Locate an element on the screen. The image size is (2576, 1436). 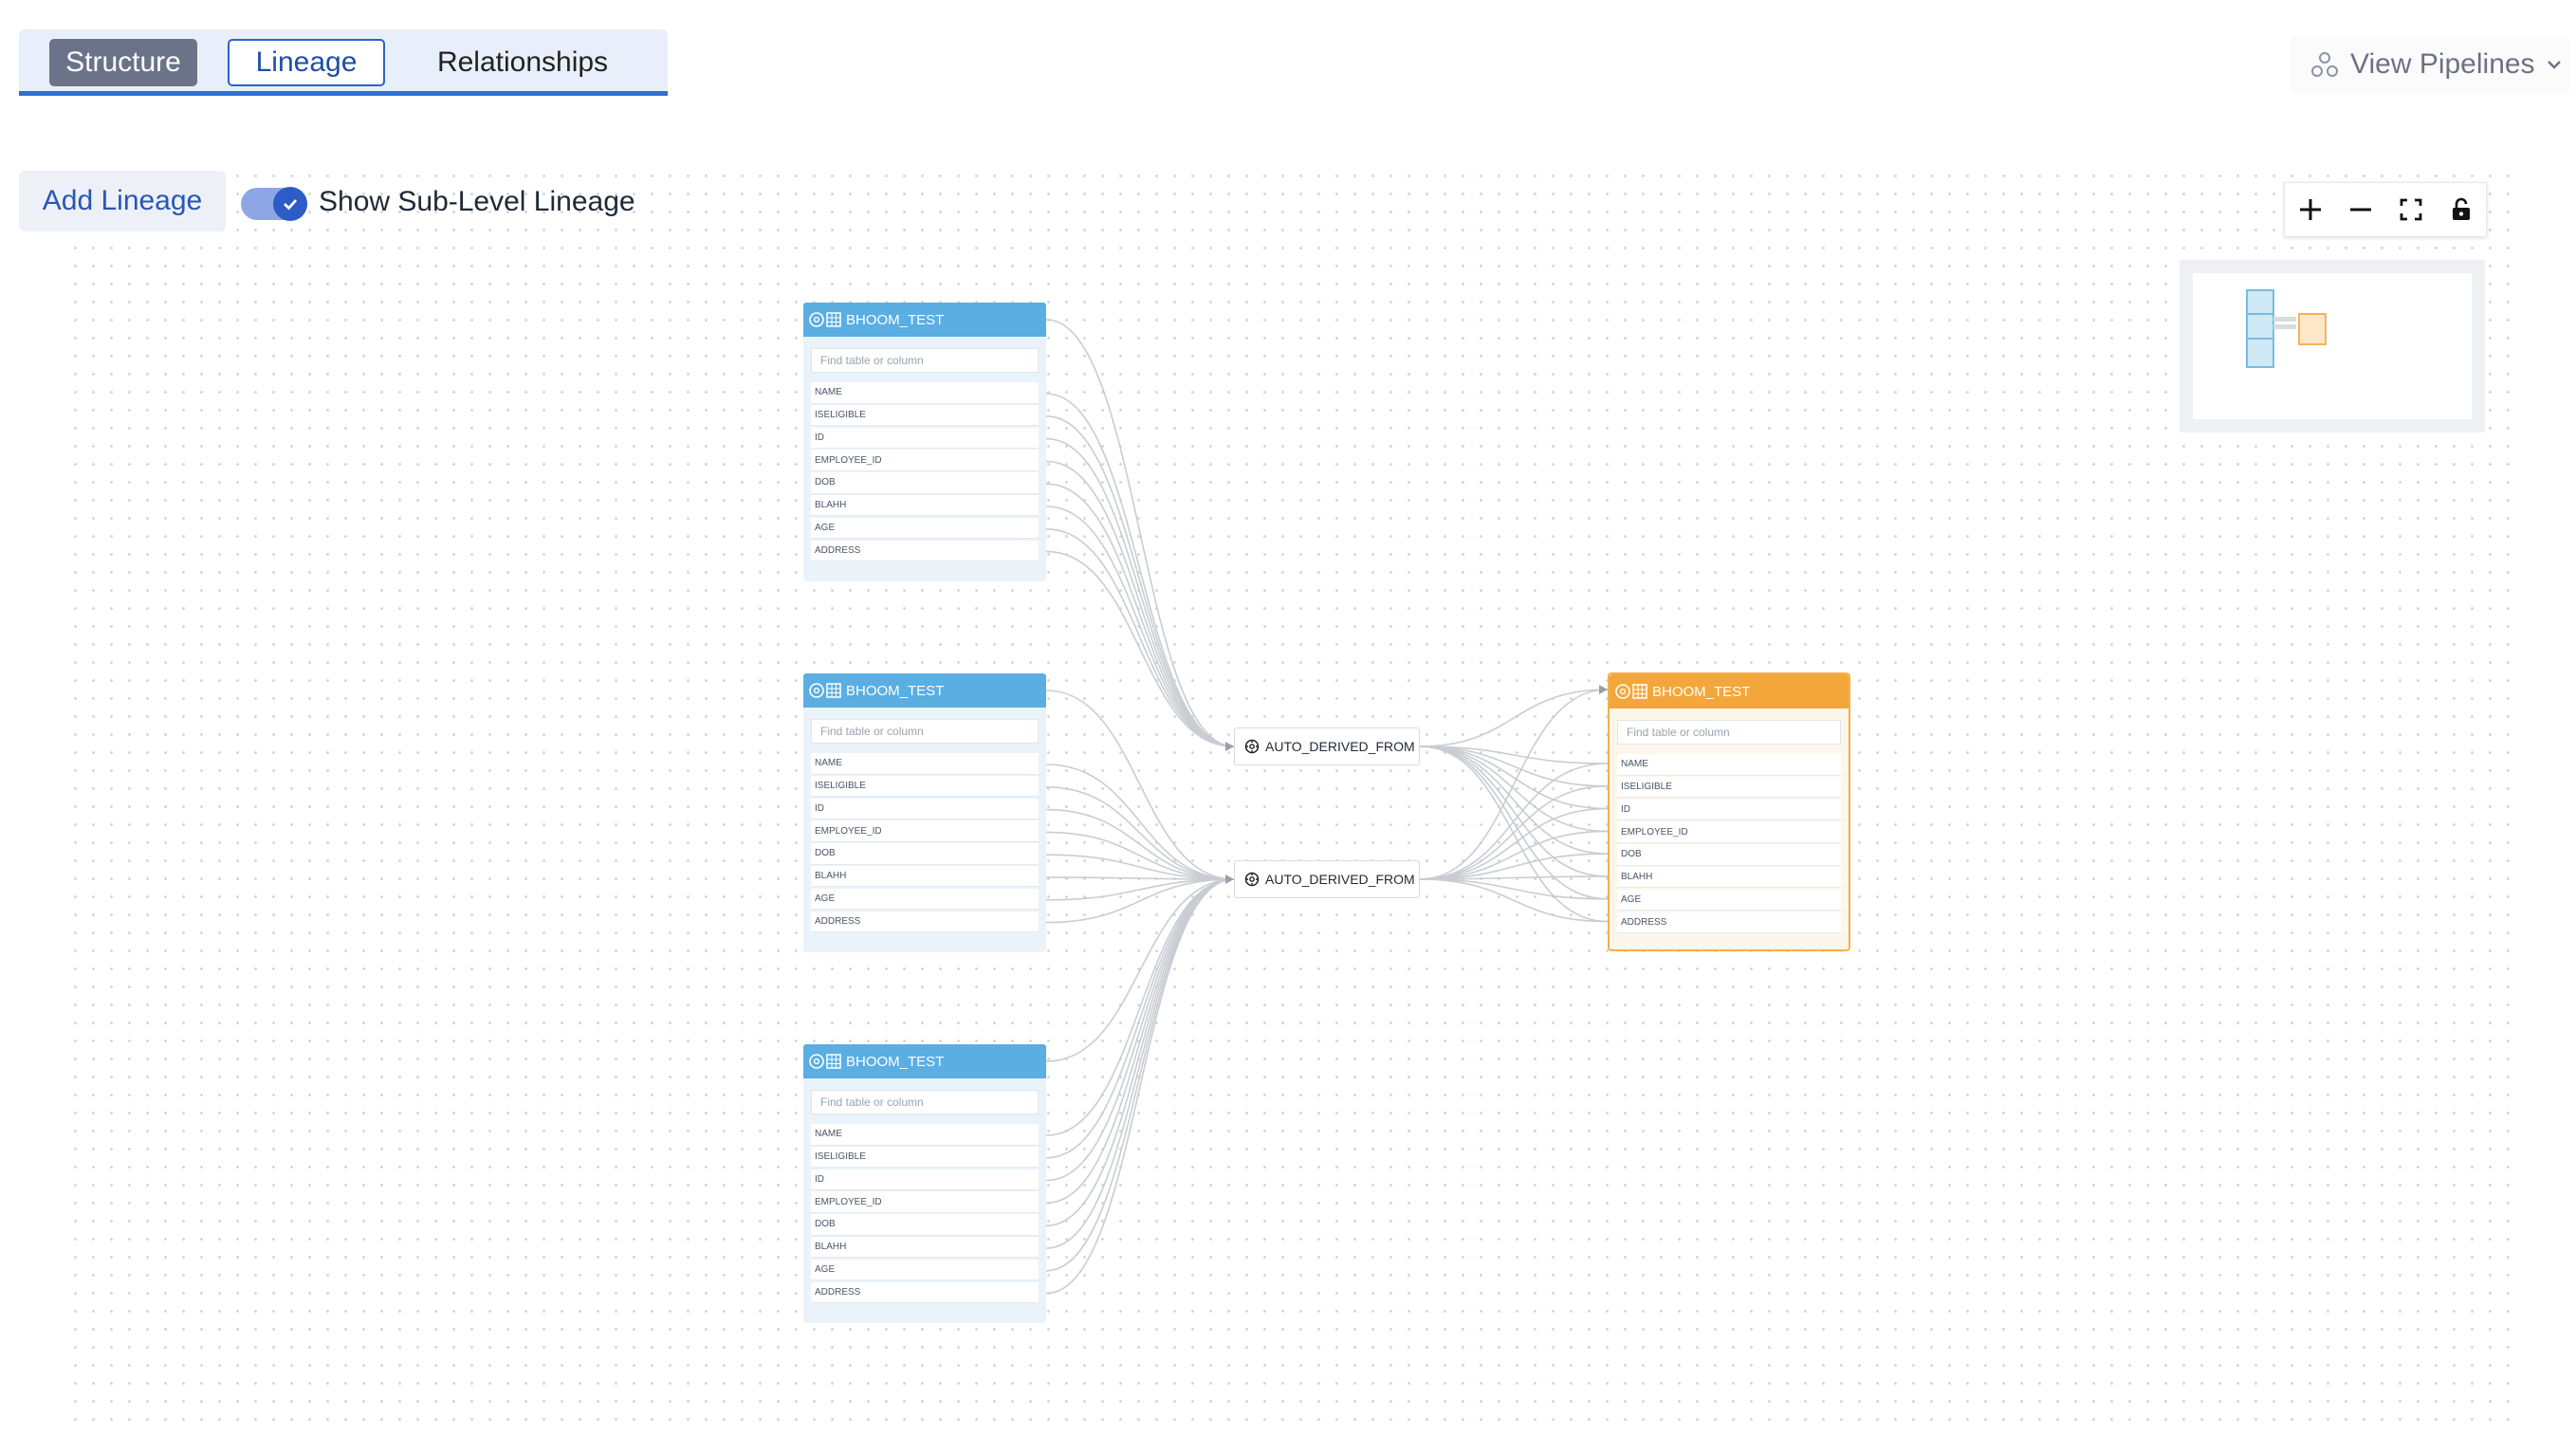
lock-icon is located at coordinates (2461, 209).